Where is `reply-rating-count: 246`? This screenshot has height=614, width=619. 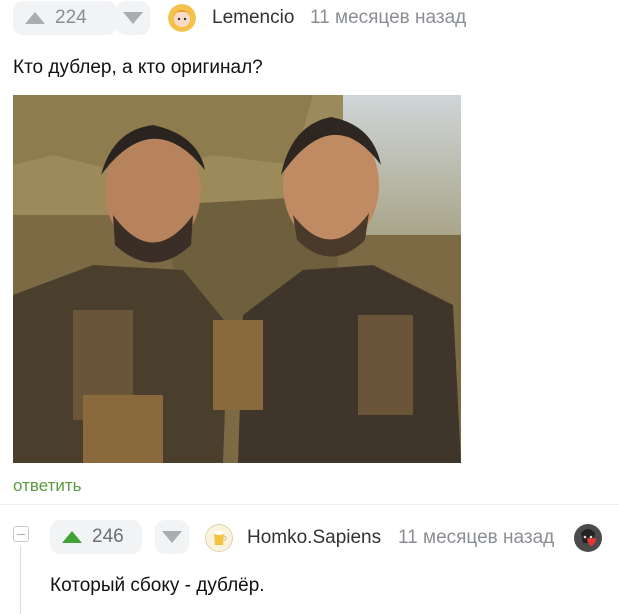 reply-rating-count: 246 is located at coordinates (108, 536).